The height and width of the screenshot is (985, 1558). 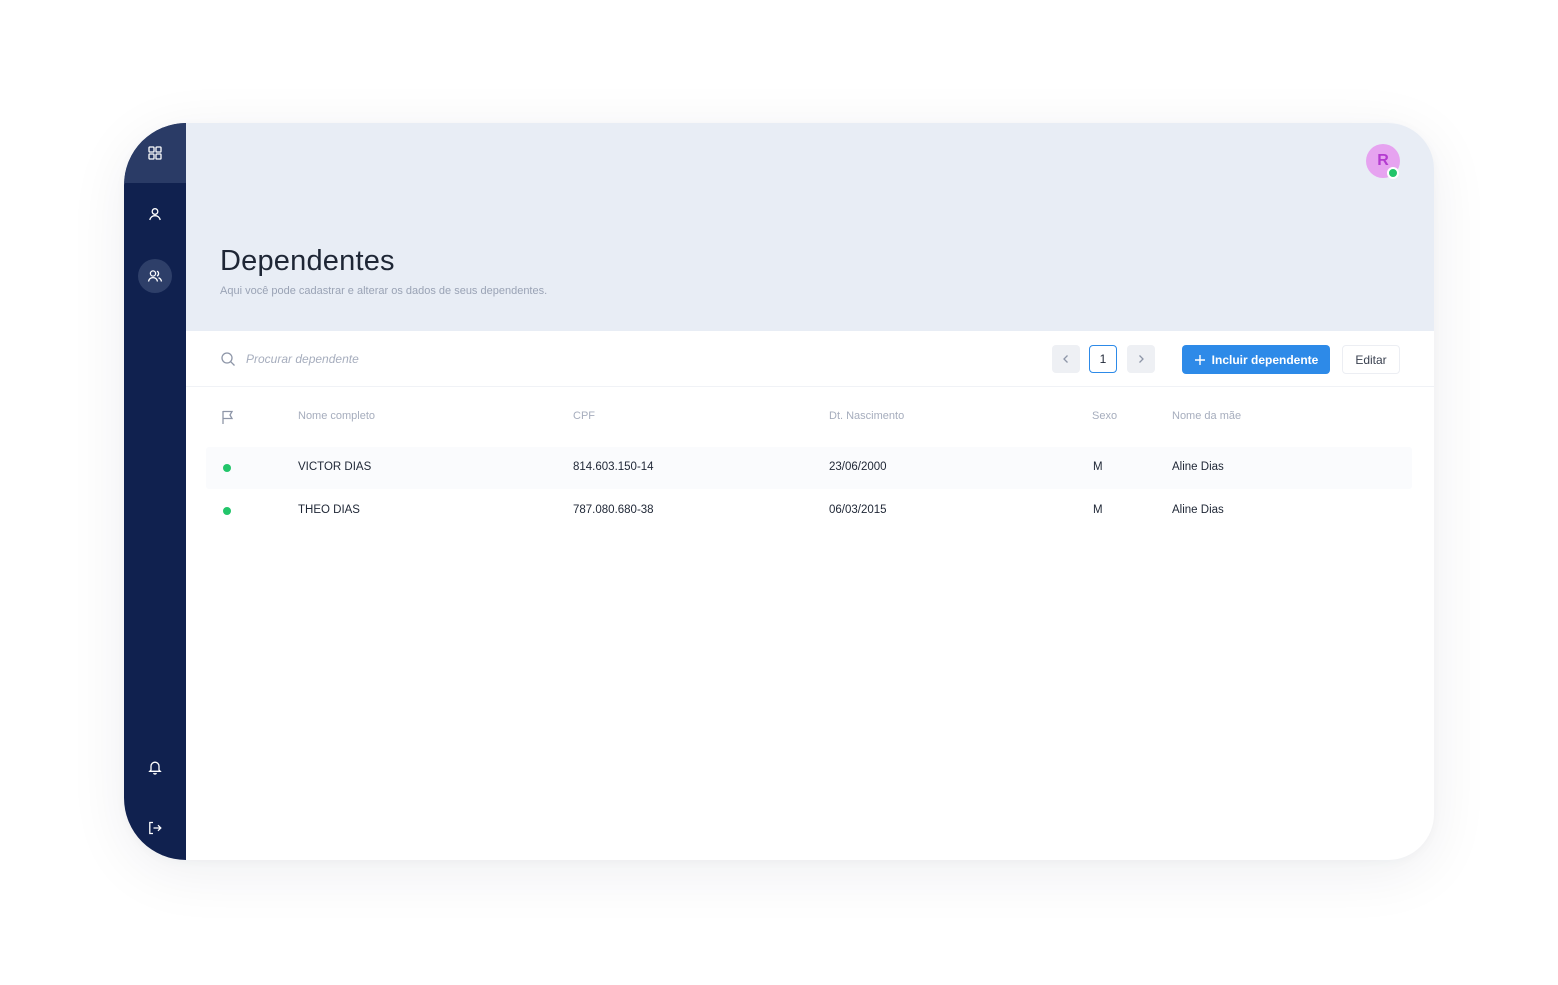 What do you see at coordinates (329, 510) in the screenshot?
I see `cell-name: THEO DIAS` at bounding box center [329, 510].